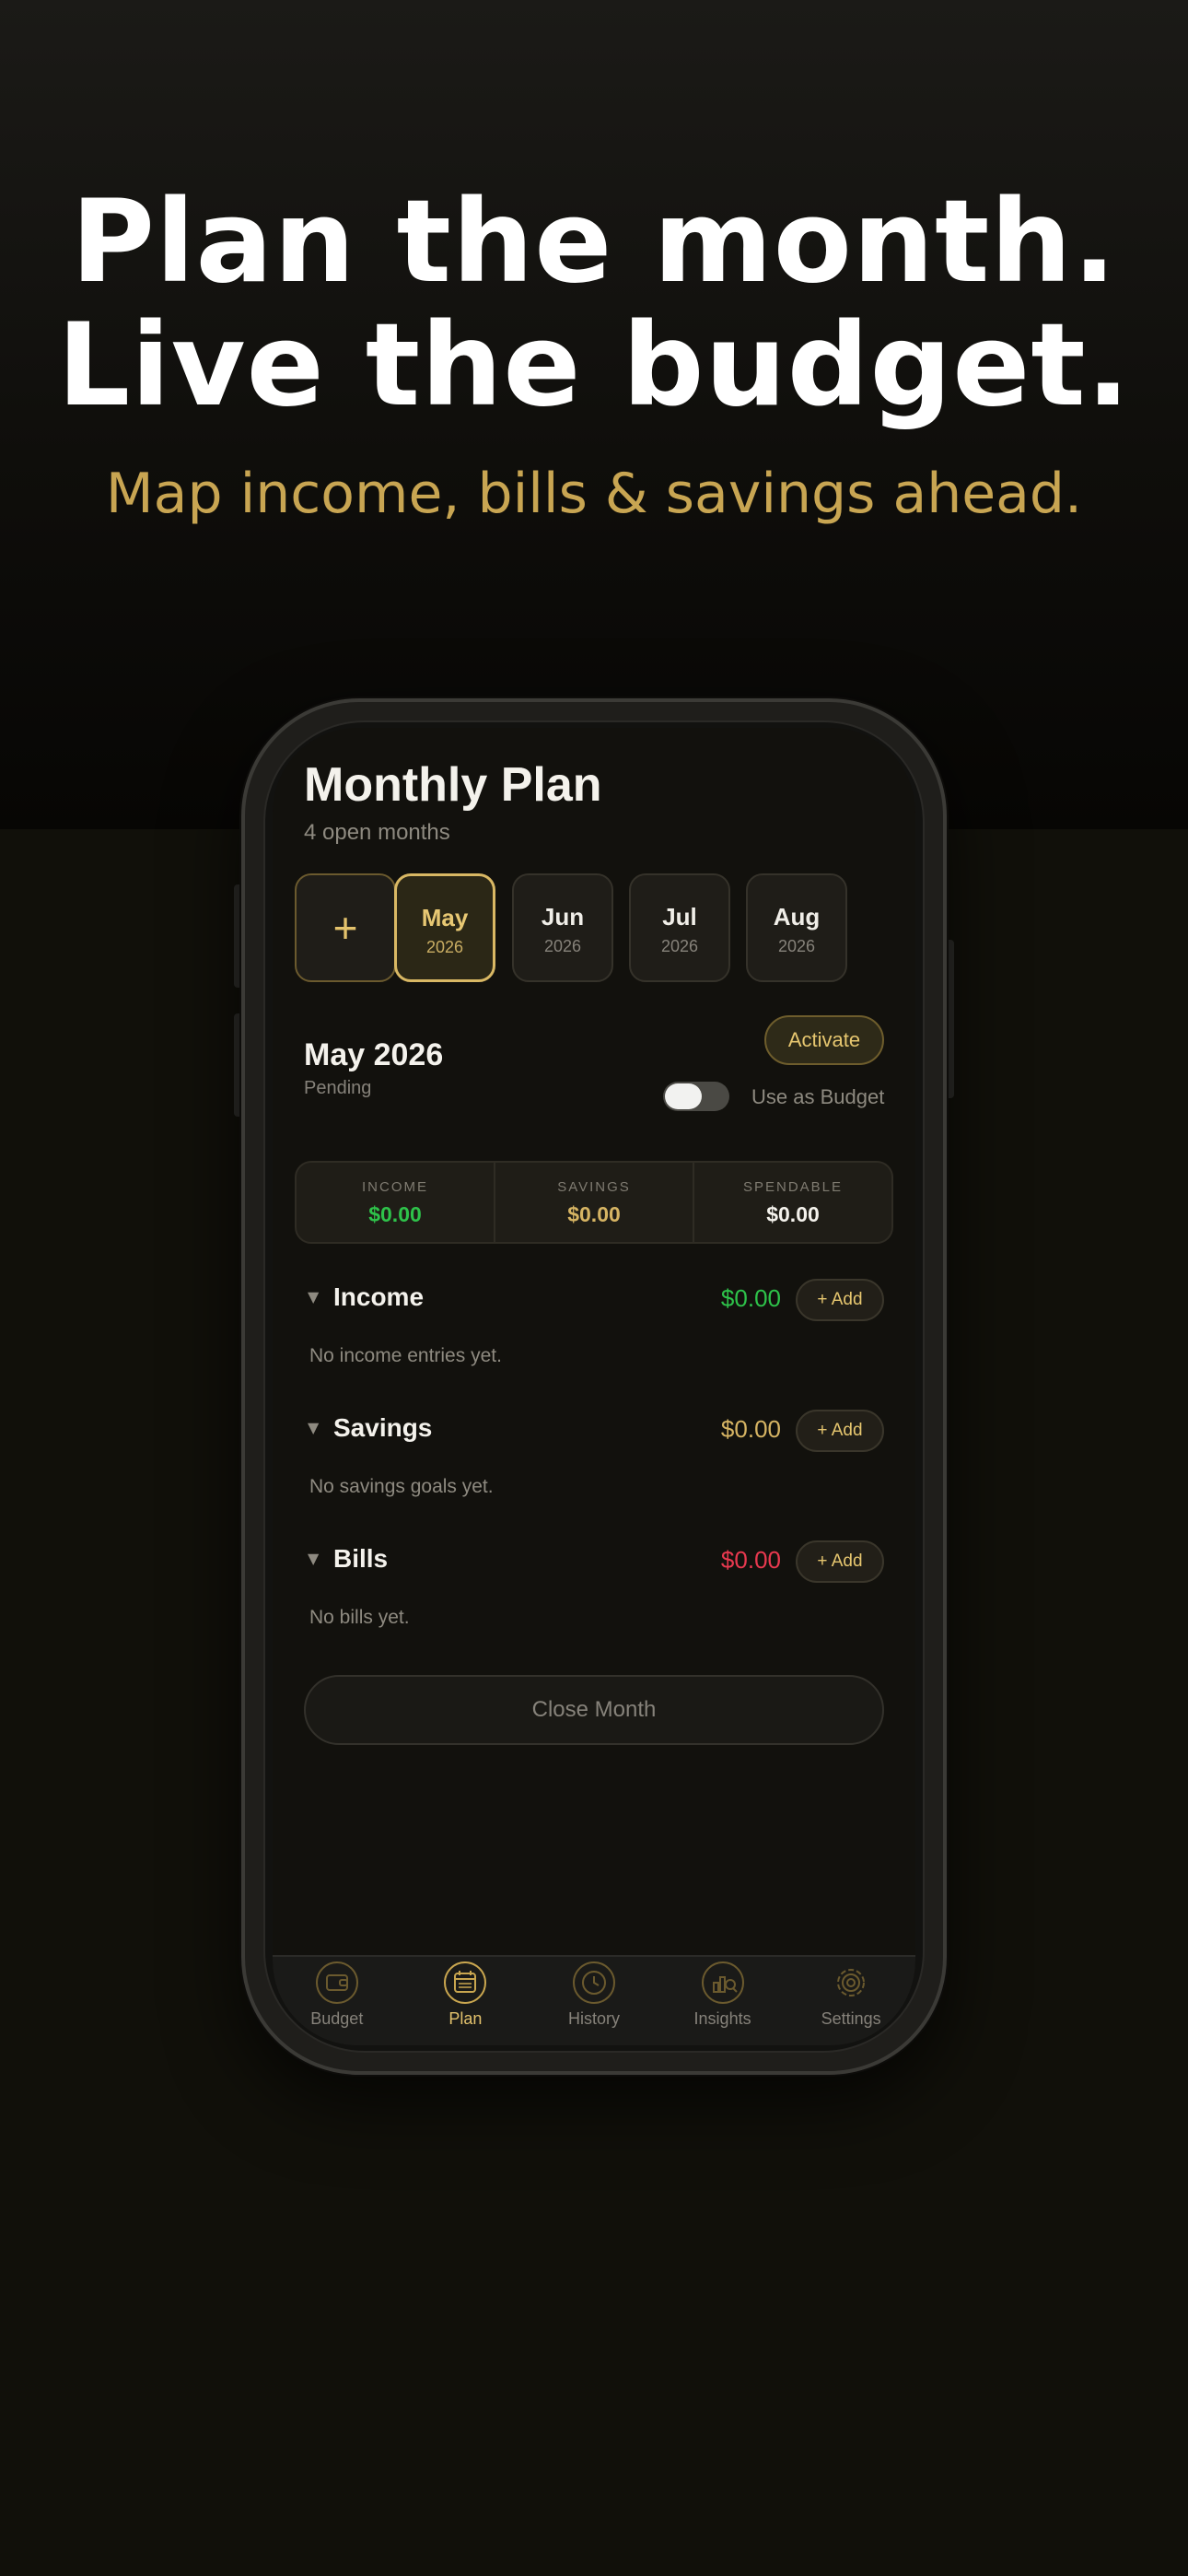 The image size is (1188, 2576). What do you see at coordinates (401, 1487) in the screenshot?
I see `savings-empty-message: No savings goals yet.` at bounding box center [401, 1487].